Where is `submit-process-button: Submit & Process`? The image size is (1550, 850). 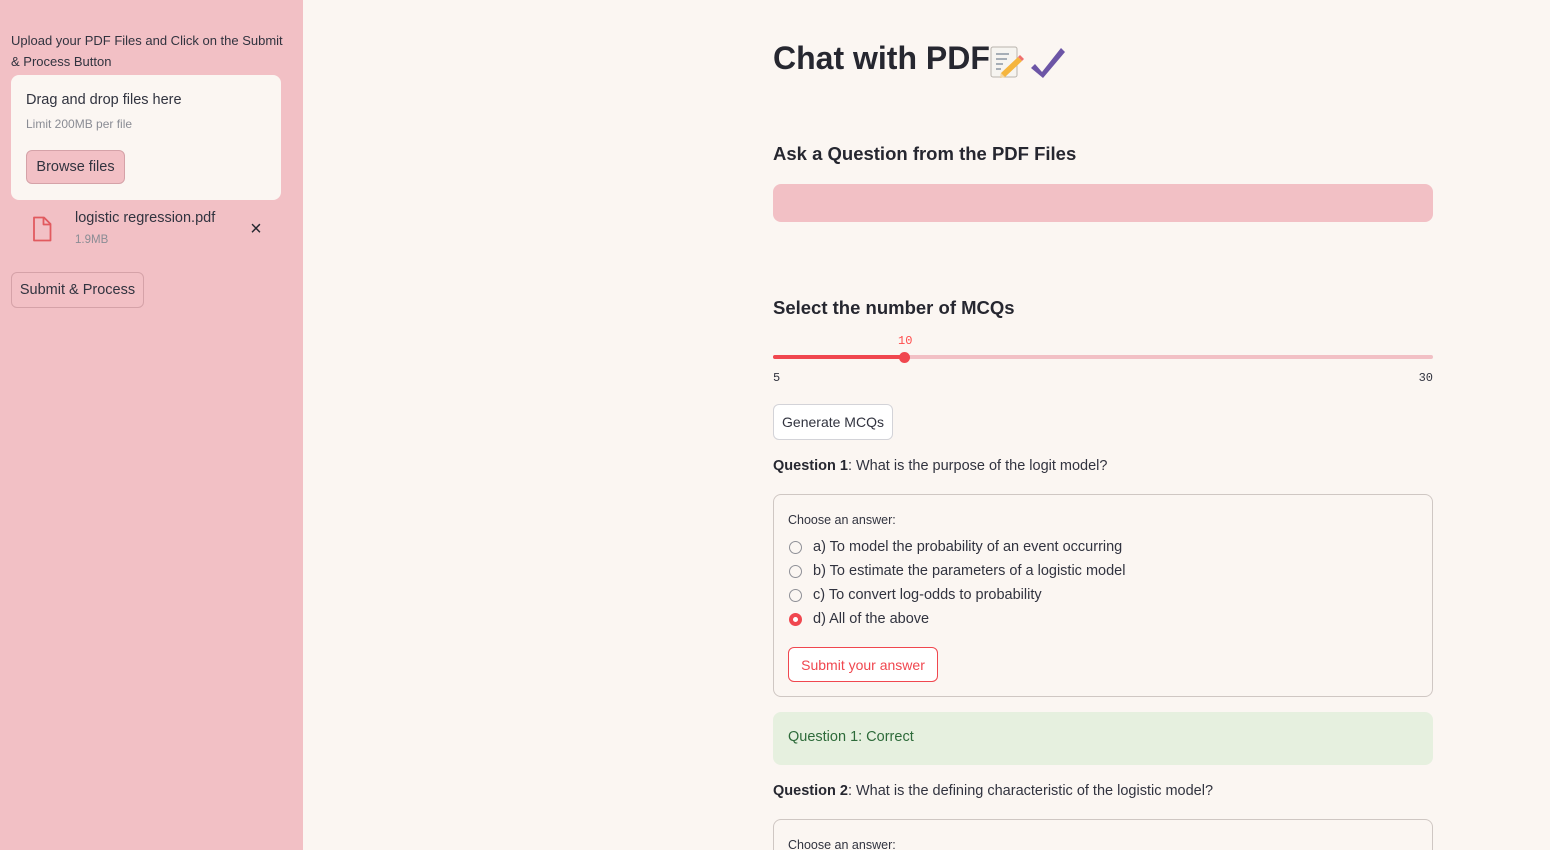
submit-process-button: Submit & Process is located at coordinates (77, 290).